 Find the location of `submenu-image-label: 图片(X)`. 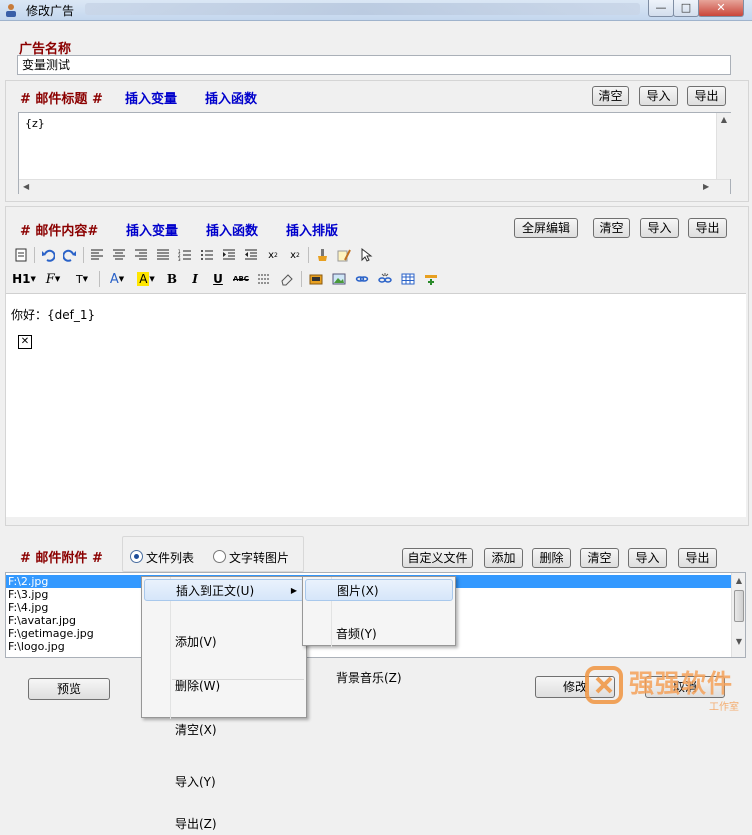

submenu-image-label: 图片(X) is located at coordinates (358, 591).